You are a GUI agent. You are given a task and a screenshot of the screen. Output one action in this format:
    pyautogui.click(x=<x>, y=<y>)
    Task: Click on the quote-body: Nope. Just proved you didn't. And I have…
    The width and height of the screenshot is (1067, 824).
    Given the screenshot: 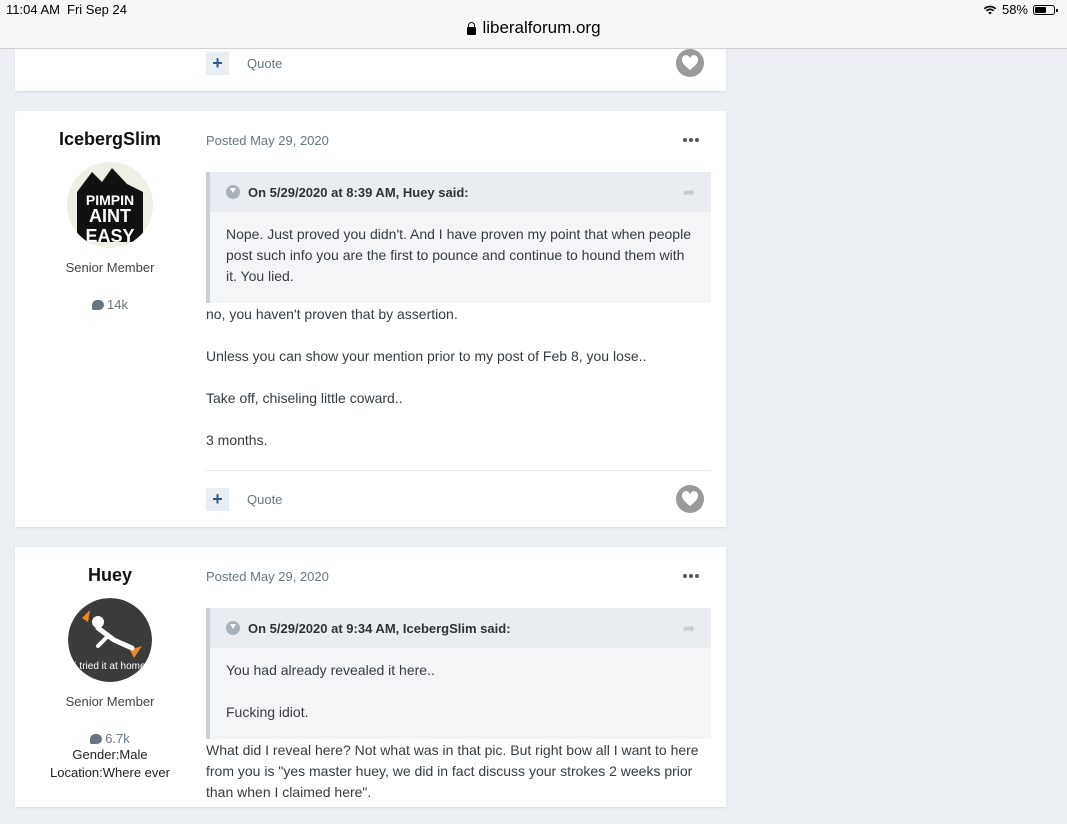 What is the action you would take?
    pyautogui.click(x=460, y=255)
    